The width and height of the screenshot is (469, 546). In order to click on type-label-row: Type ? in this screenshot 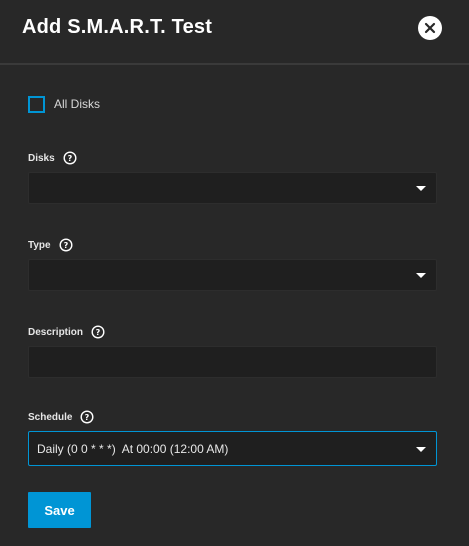, I will do `click(50, 245)`.